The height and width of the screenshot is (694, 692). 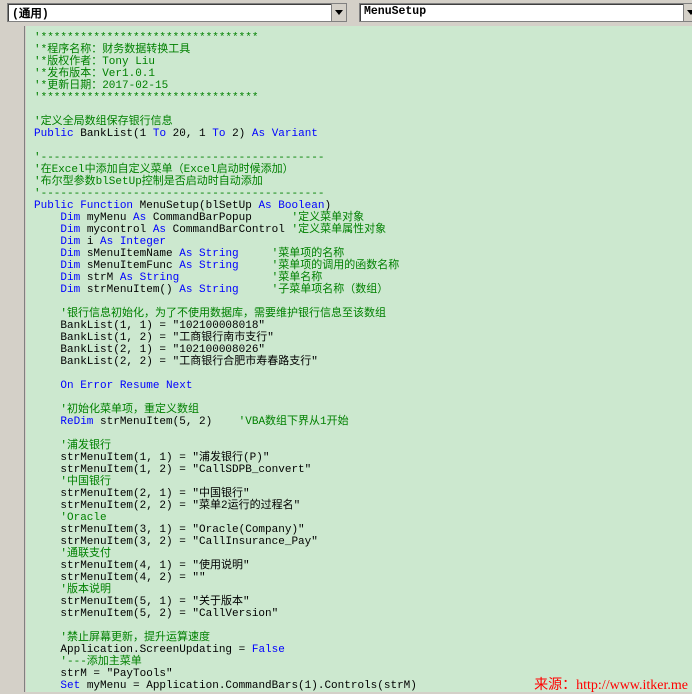 I want to click on code-token: 'VBA数组下界从1开始, so click(x=293, y=422).